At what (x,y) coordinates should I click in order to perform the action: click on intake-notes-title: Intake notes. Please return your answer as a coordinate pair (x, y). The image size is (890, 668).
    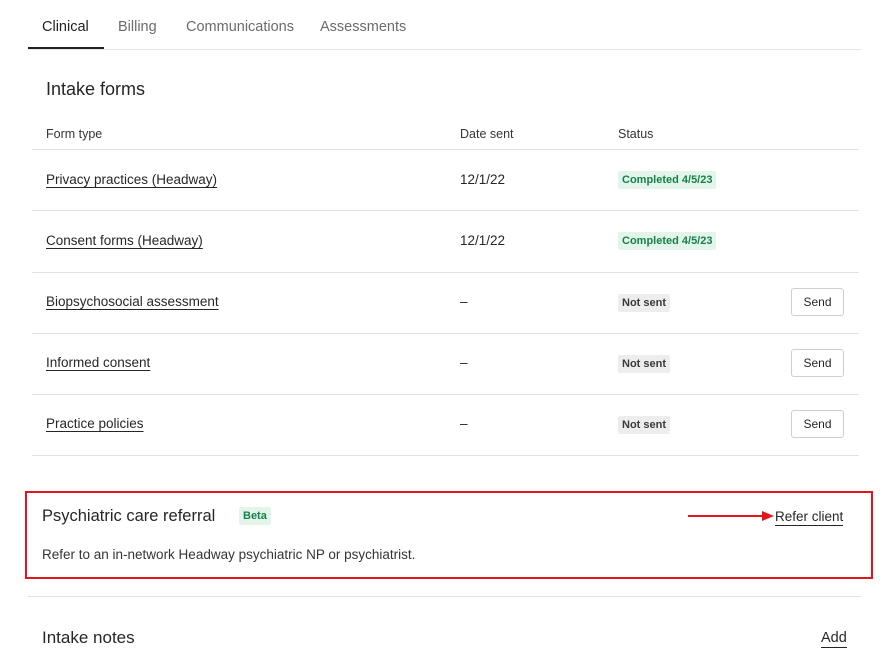
    Looking at the image, I should click on (88, 637).